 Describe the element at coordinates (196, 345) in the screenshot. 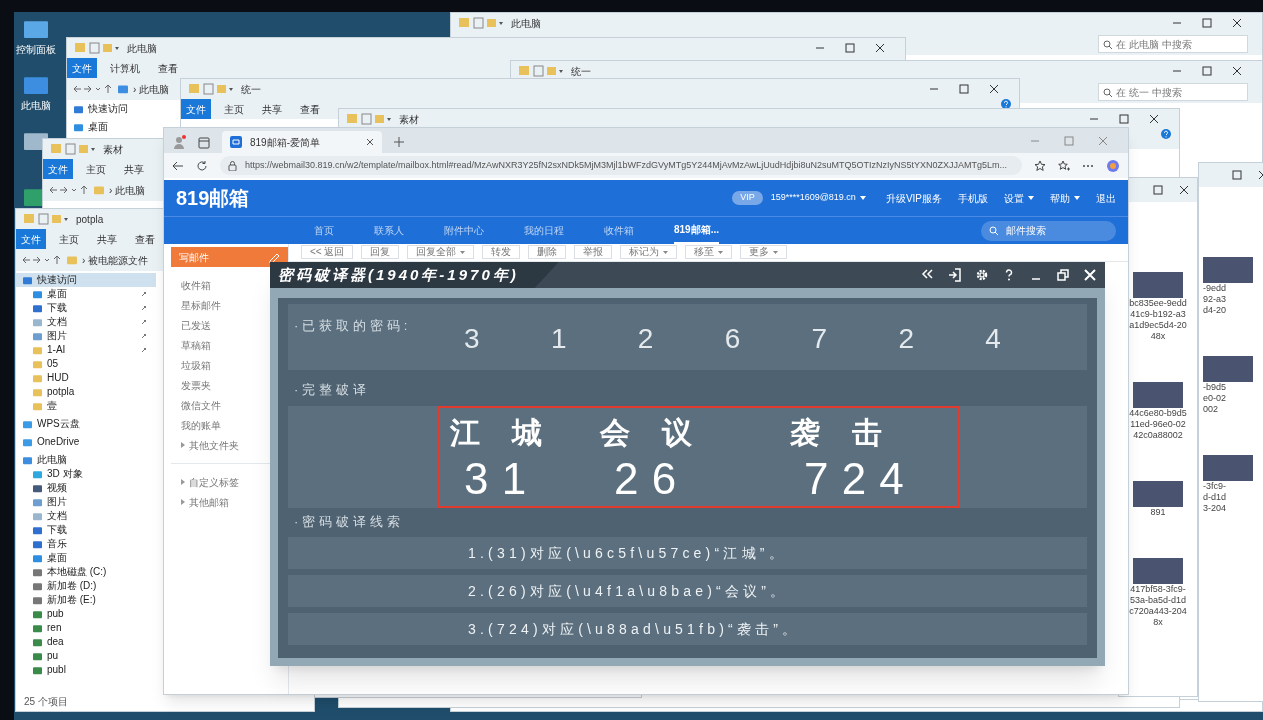

I see `folder-item: 草稿箱` at that location.